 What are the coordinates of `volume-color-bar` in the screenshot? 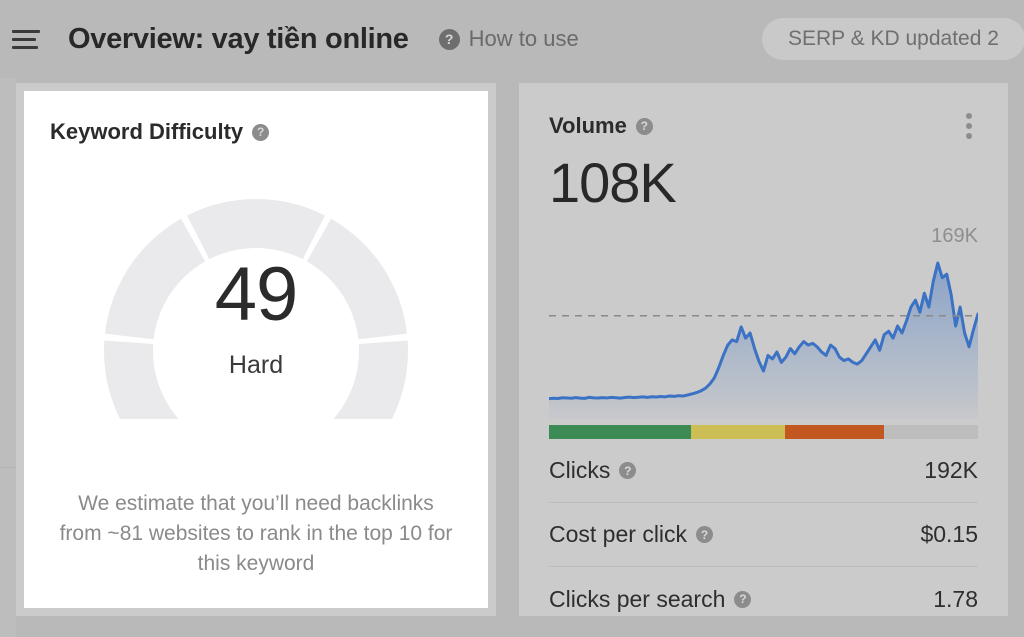 It's located at (763, 432).